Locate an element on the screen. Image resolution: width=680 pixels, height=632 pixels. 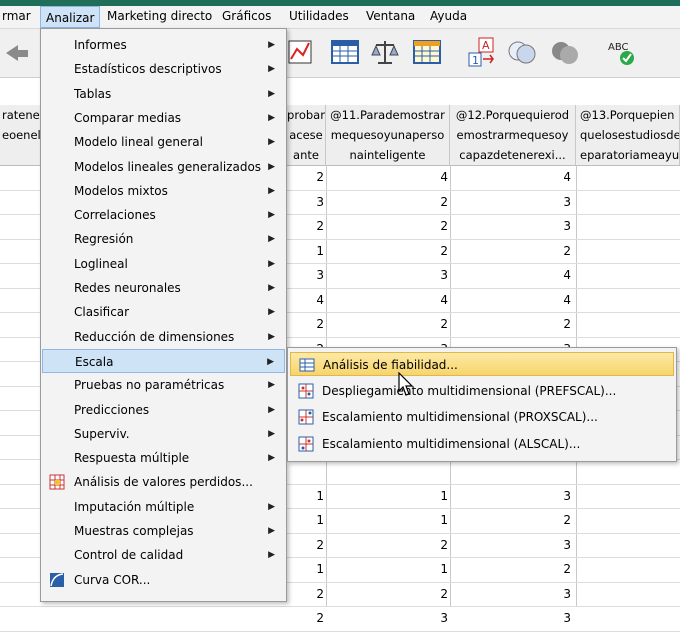
menu-ventana: Ventana is located at coordinates (390, 16).